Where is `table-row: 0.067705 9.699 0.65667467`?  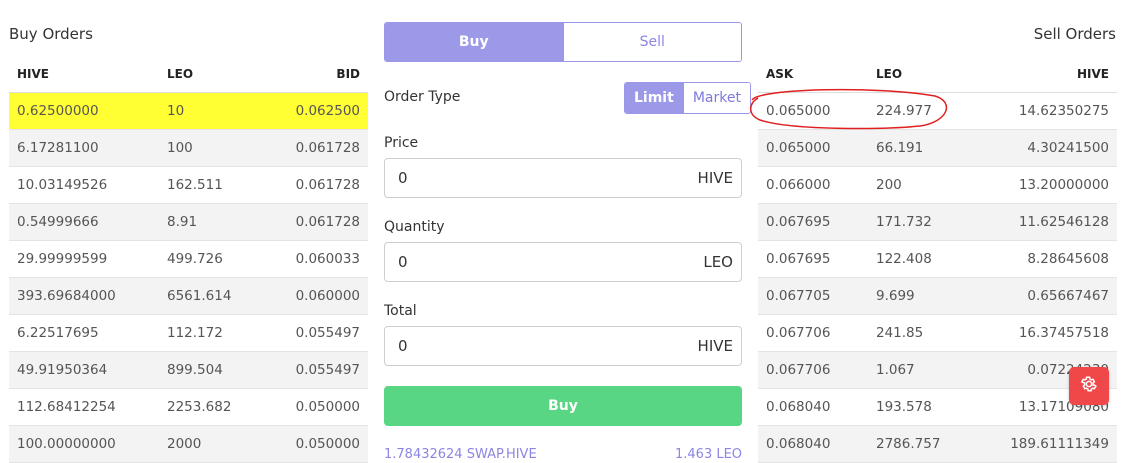 table-row: 0.067705 9.699 0.65667467 is located at coordinates (937, 296).